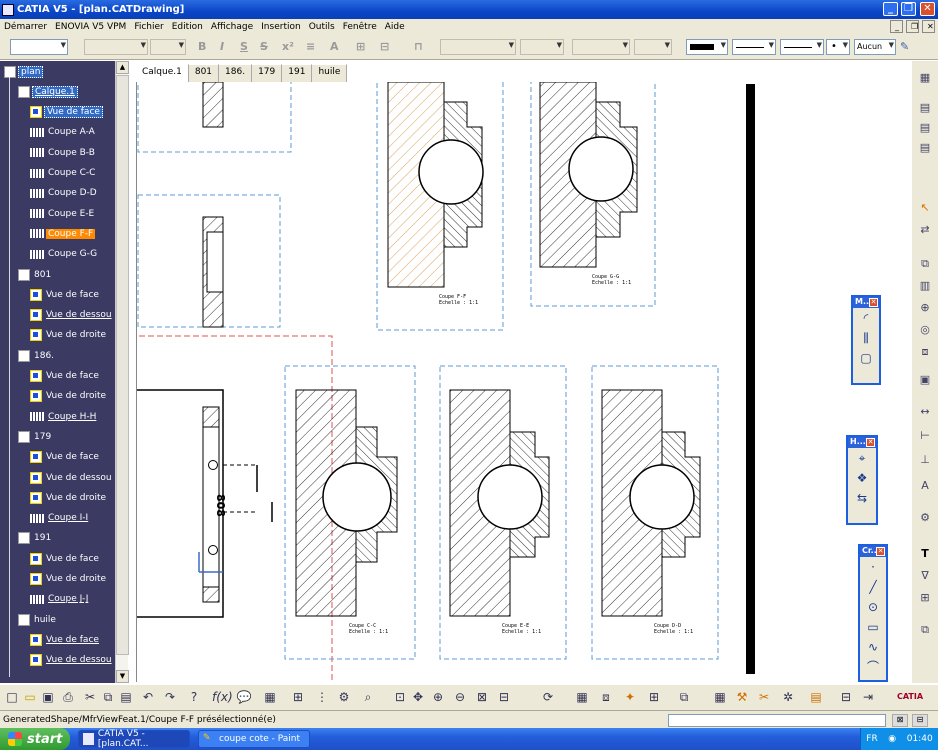 The image size is (938, 750). Describe the element at coordinates (69, 335) in the screenshot. I see `tree-node: Vue de droite` at that location.